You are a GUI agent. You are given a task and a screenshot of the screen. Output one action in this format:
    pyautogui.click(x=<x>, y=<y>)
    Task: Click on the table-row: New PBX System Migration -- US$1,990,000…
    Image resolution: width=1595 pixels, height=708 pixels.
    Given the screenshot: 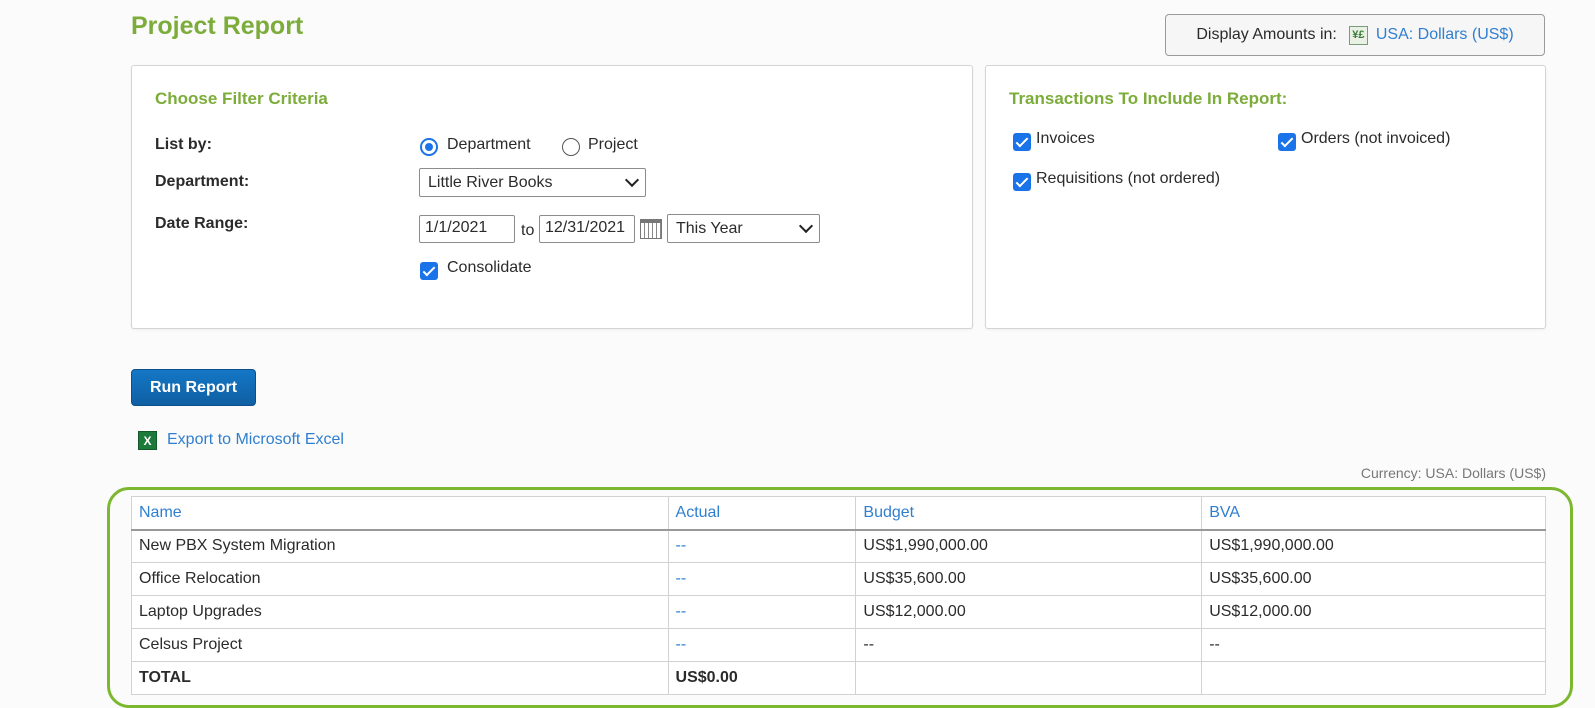 What is the action you would take?
    pyautogui.click(x=838, y=546)
    